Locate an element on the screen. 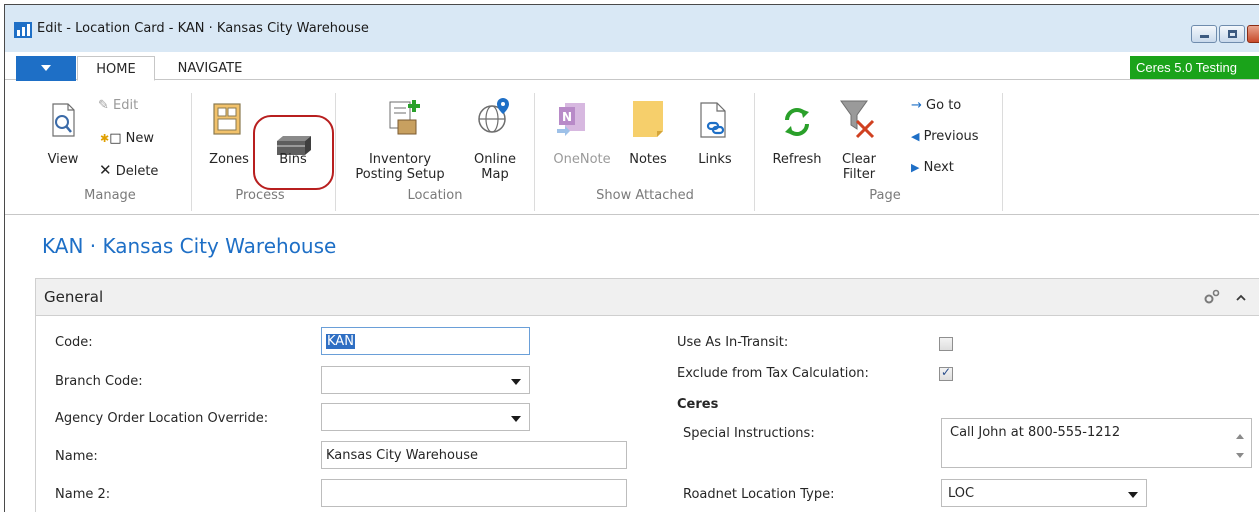 This screenshot has width=1259, height=512. name-label: Name: is located at coordinates (76, 456).